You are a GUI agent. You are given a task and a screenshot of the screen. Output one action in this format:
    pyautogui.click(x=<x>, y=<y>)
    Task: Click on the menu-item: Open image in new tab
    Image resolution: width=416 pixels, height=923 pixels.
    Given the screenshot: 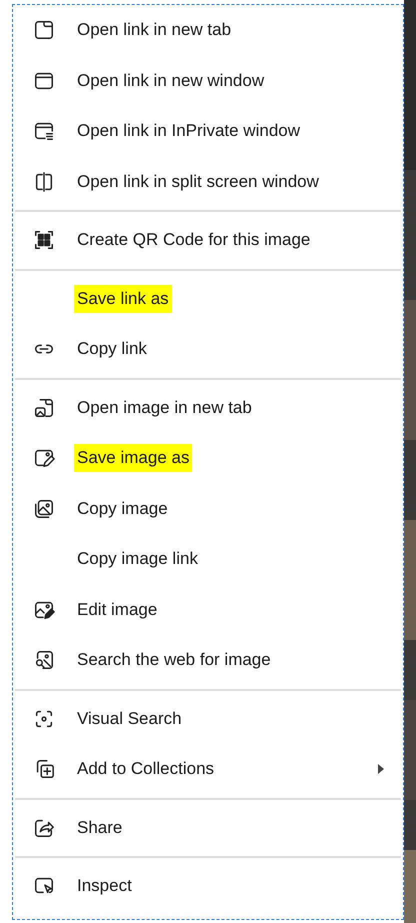 What is the action you would take?
    pyautogui.click(x=208, y=407)
    